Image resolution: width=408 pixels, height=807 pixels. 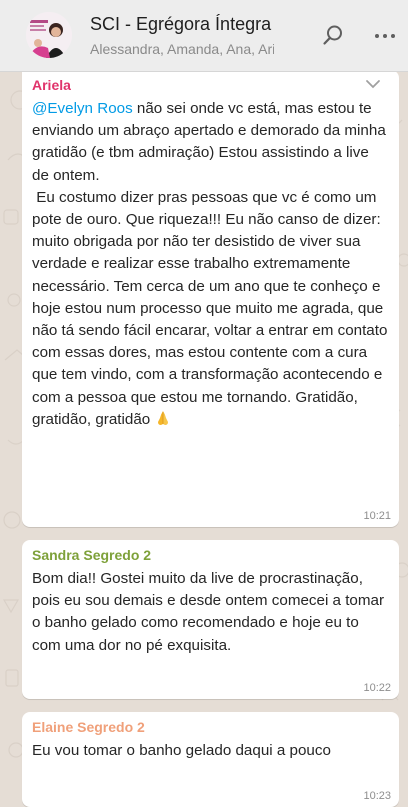 I want to click on message-sender: Ariela, so click(x=210, y=85).